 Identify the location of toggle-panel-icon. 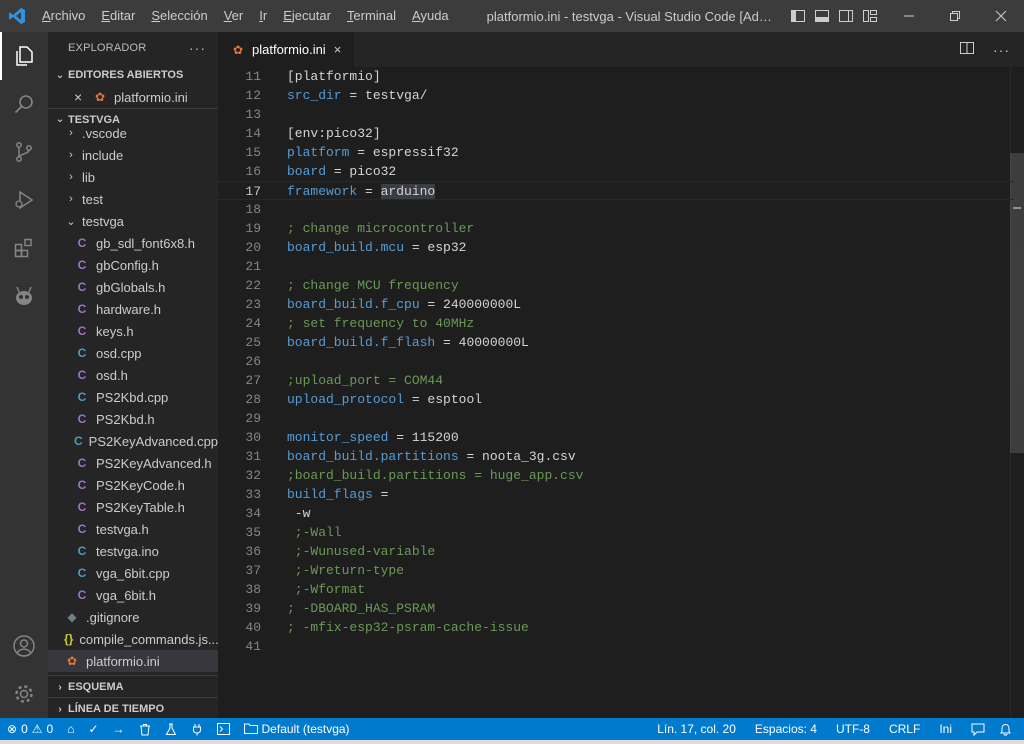
(822, 16).